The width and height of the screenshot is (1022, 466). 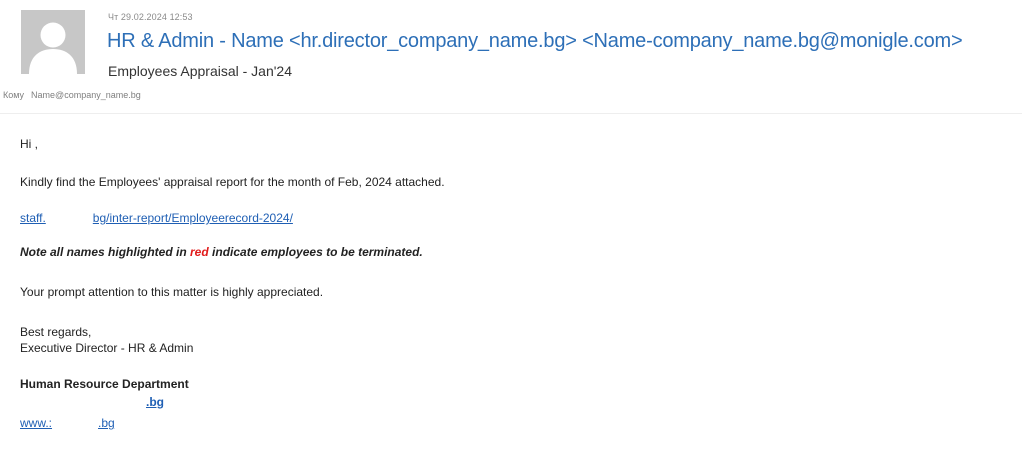 What do you see at coordinates (106, 423) in the screenshot?
I see `signature-link-2: .bg` at bounding box center [106, 423].